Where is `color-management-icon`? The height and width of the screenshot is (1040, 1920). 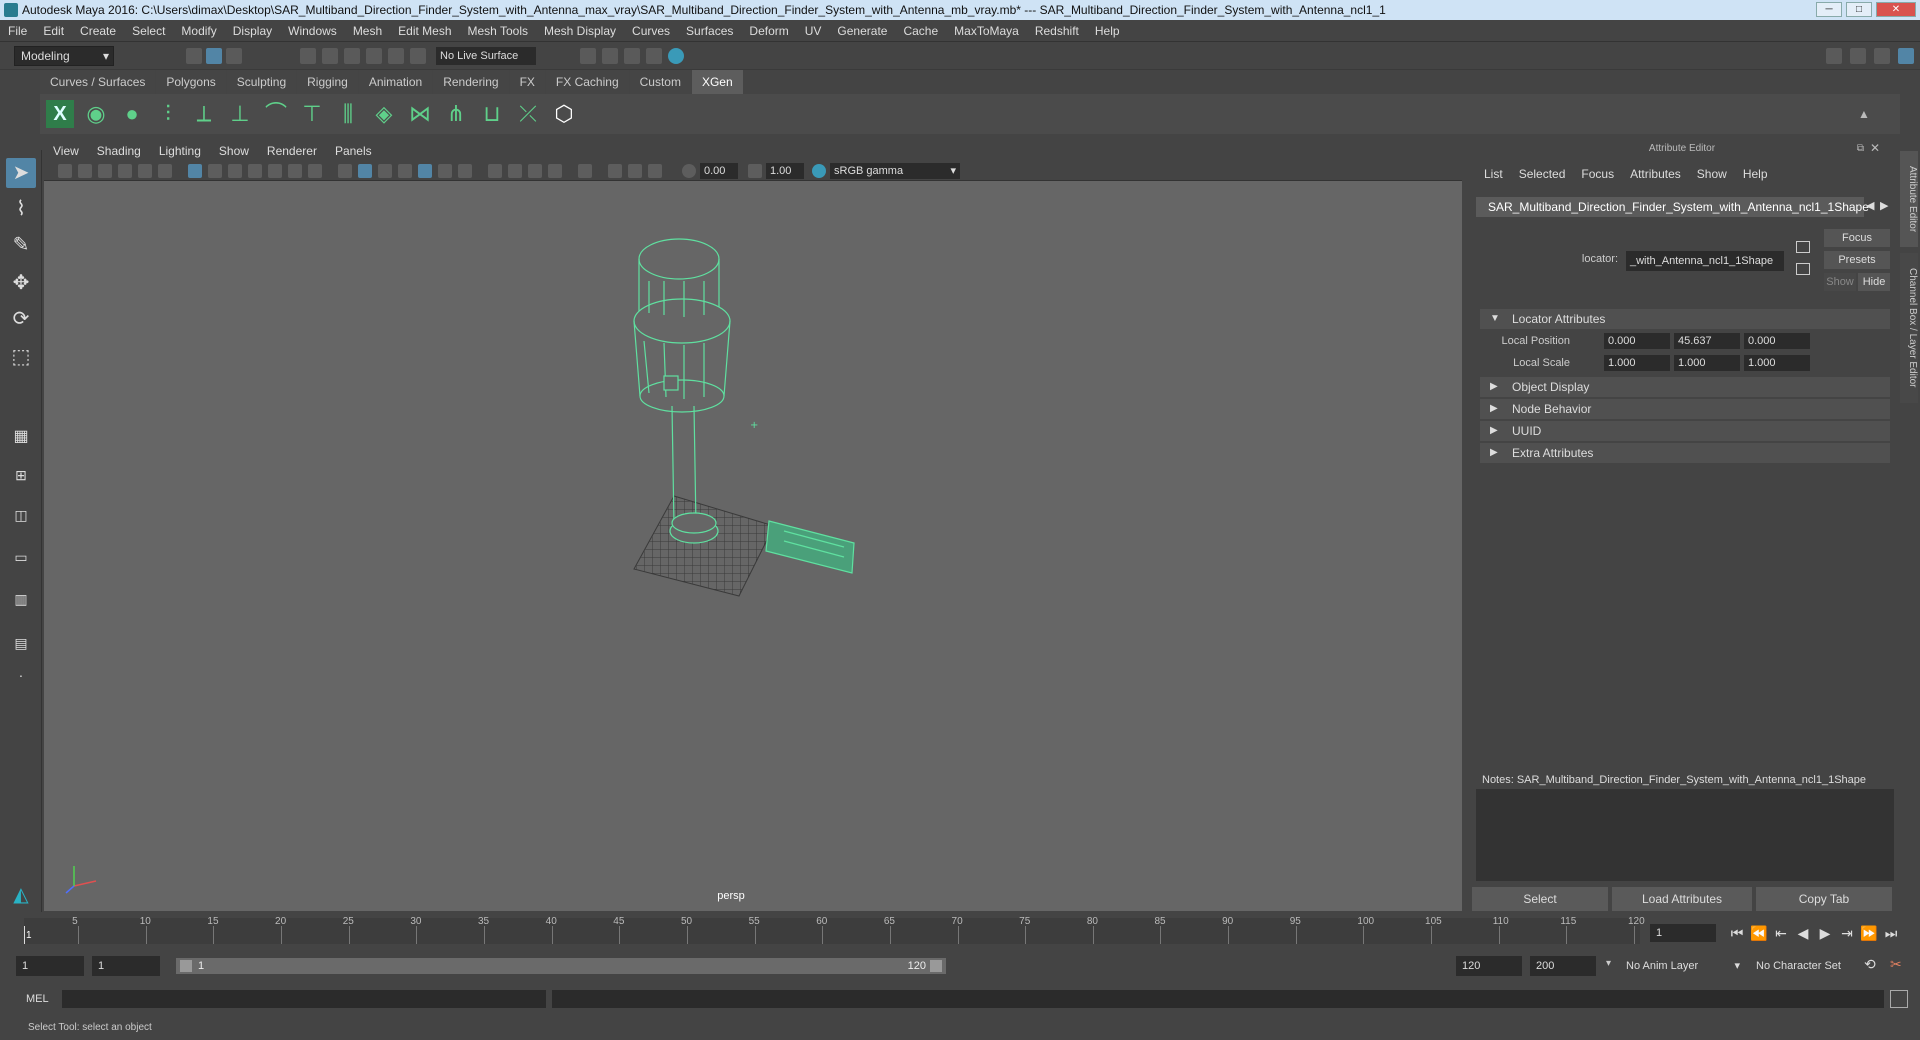
color-management-icon is located at coordinates (819, 171).